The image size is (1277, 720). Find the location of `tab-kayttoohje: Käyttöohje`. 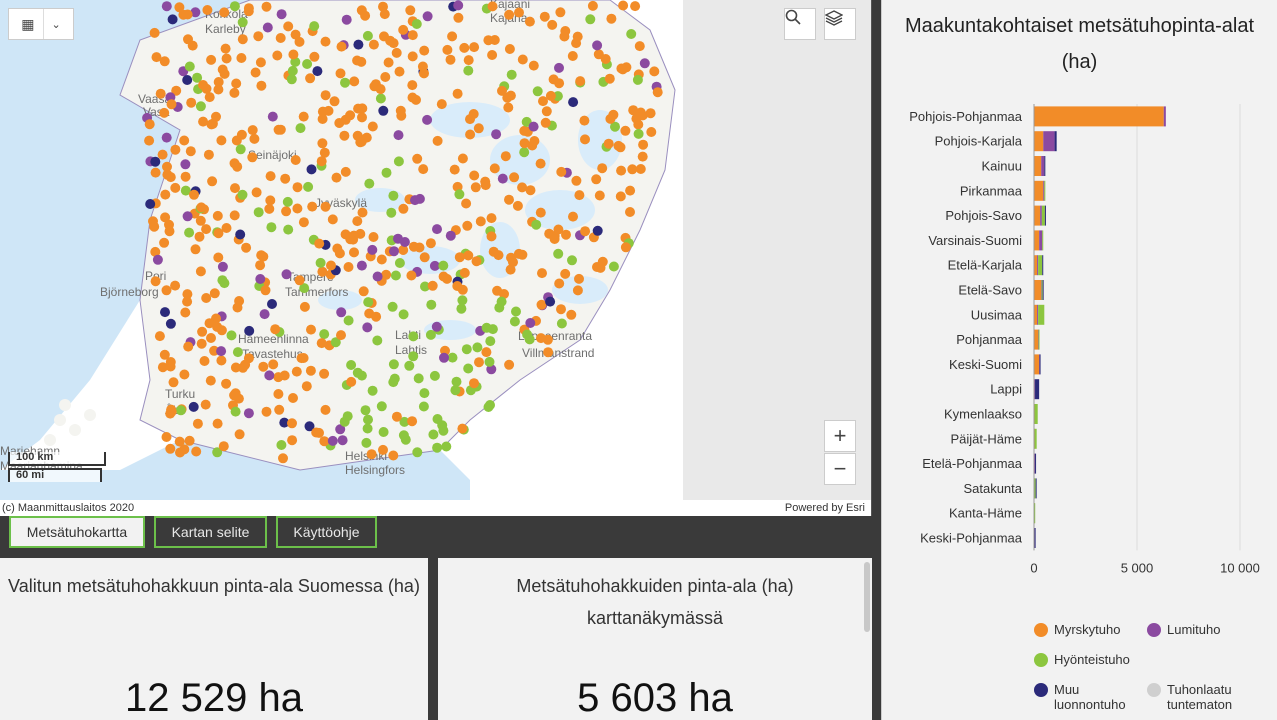

tab-kayttoohje: Käyttöohje is located at coordinates (326, 532).